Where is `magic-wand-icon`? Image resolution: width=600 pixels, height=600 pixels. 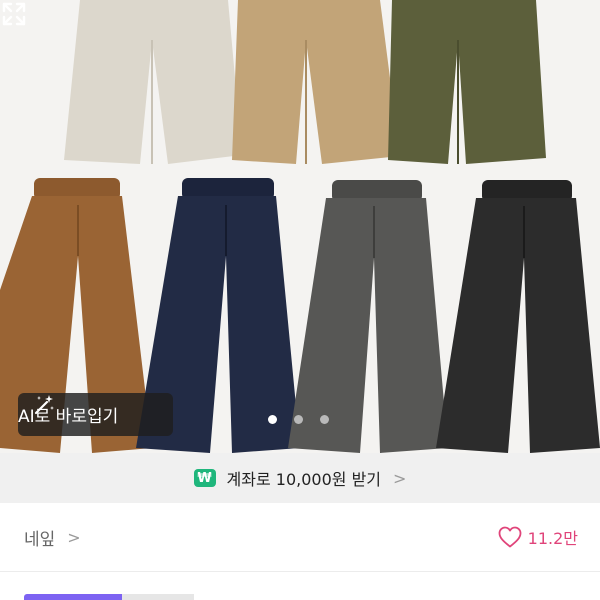 magic-wand-icon is located at coordinates (44, 405).